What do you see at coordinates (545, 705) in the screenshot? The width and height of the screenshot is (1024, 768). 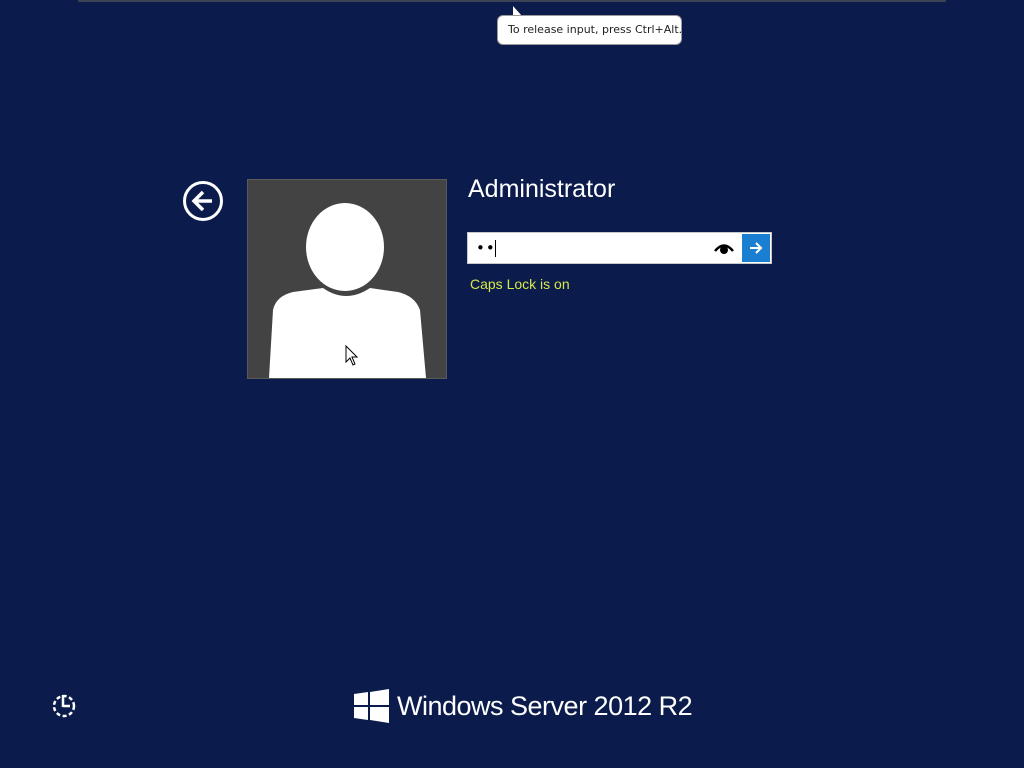 I see `product-name: Windows Server 2012 R2` at bounding box center [545, 705].